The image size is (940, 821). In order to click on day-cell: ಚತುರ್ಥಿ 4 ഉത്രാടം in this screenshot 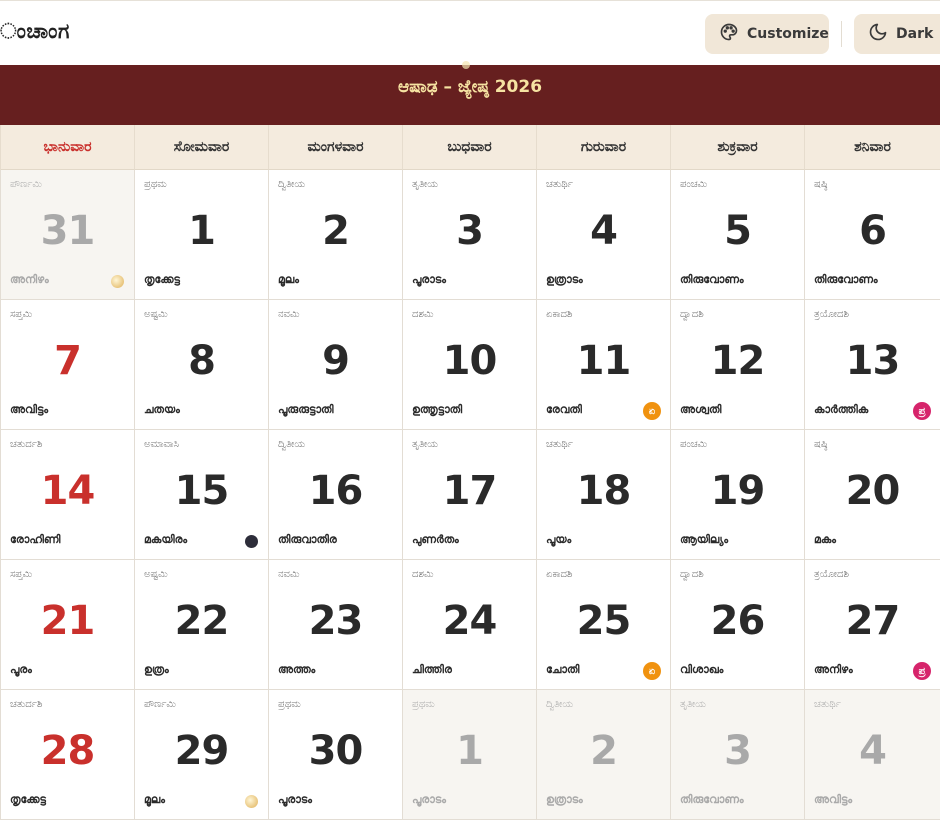, I will do `click(604, 235)`.